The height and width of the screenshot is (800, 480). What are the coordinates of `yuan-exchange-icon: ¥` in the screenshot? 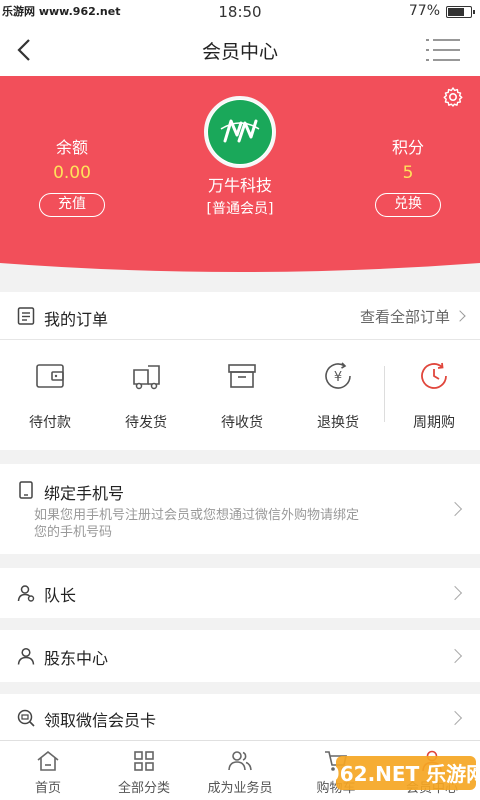 It's located at (338, 375).